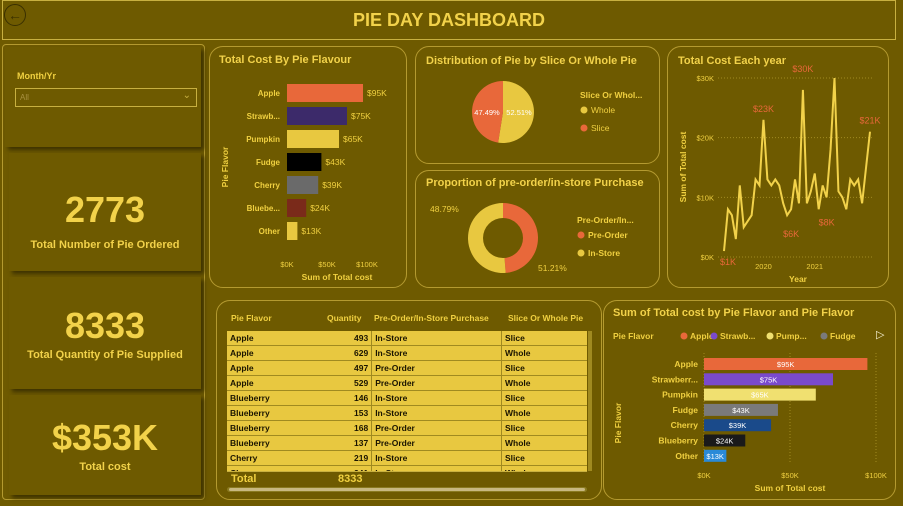  Describe the element at coordinates (274, 458) in the screenshot. I see `table-cell: Cherry` at that location.